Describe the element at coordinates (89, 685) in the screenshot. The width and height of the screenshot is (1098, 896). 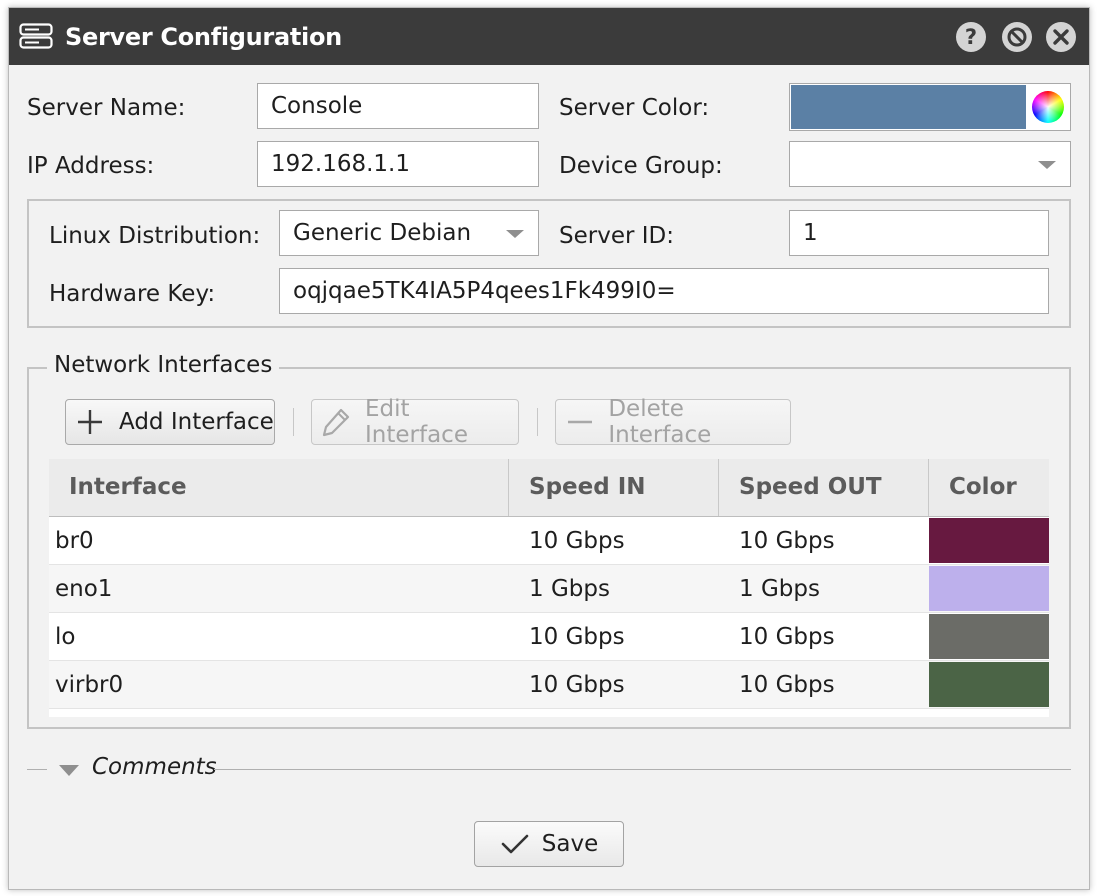
I see `interface-name: virbr0` at that location.